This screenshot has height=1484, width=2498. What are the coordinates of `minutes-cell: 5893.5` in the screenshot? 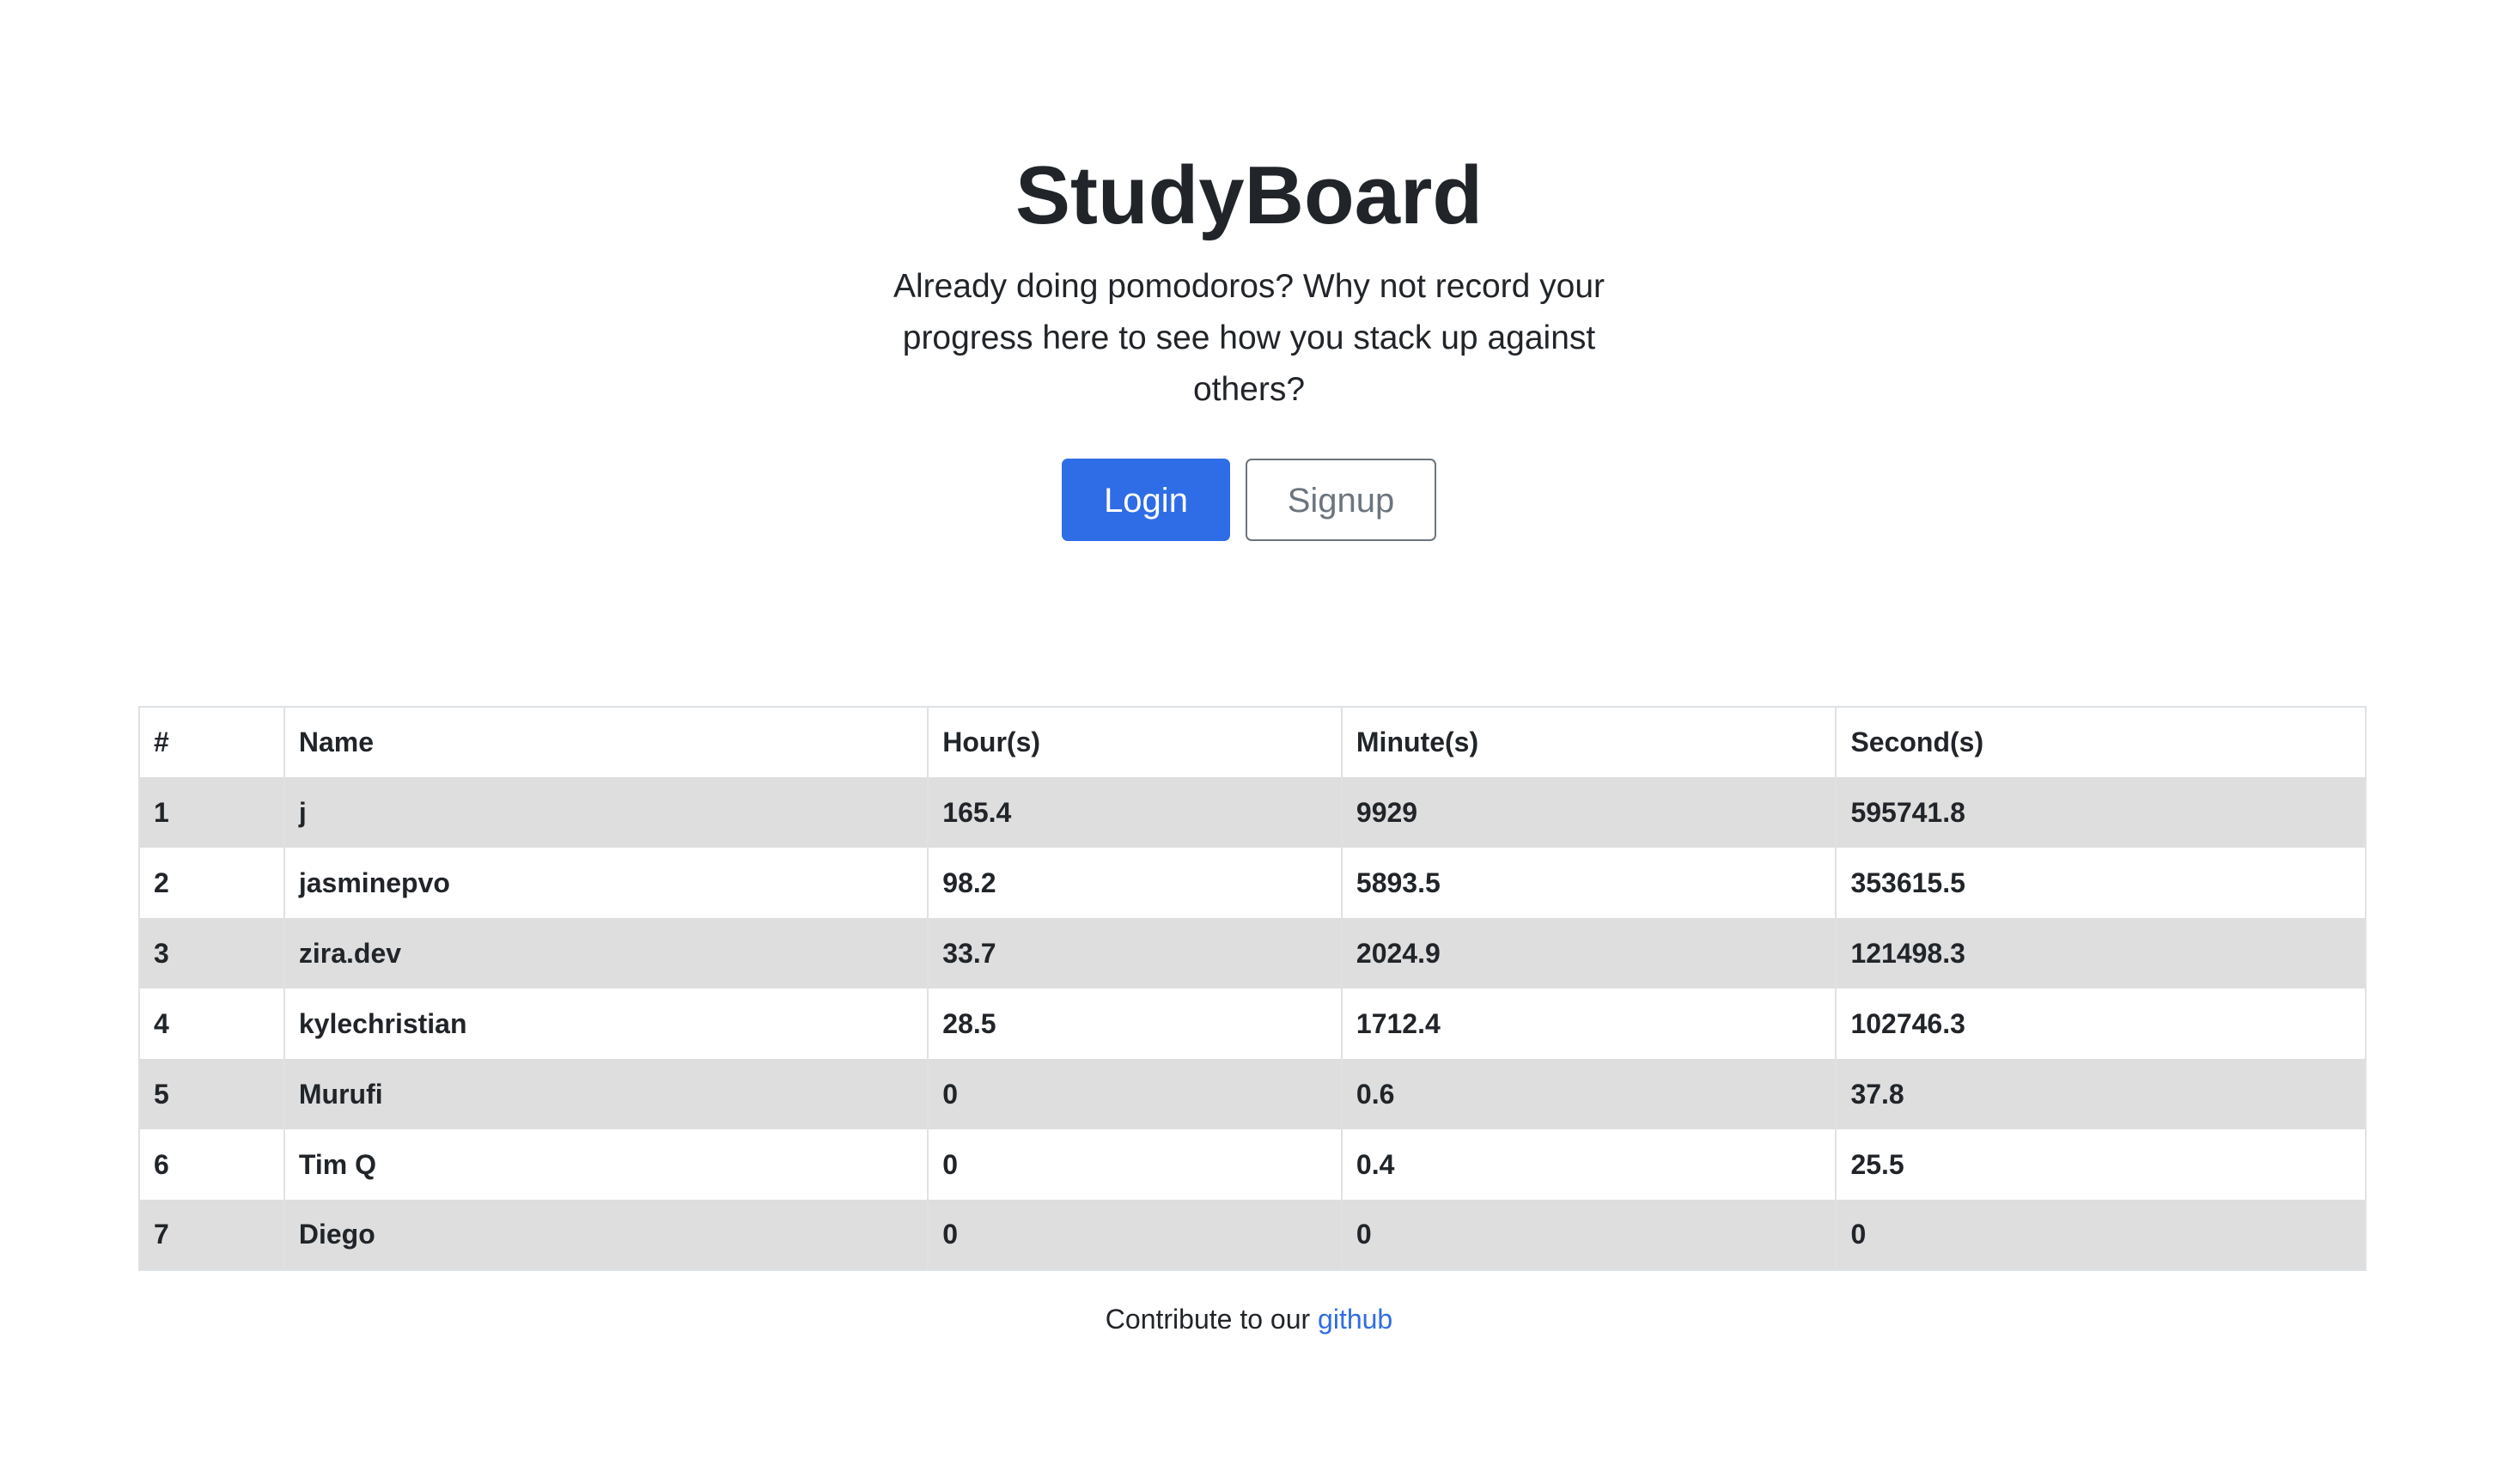 It's located at (1588, 883).